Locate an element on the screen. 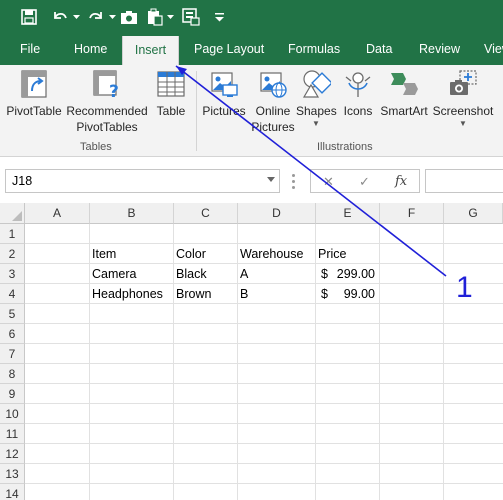  cell-e3: $ 299.00 is located at coordinates (347, 274).